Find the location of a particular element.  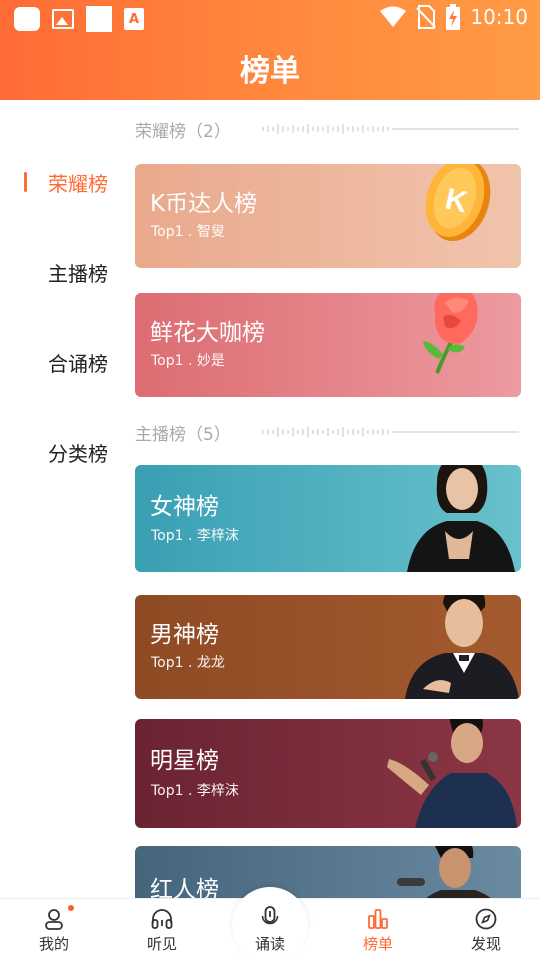

tab-mine: 我的 is located at coordinates (54, 929).